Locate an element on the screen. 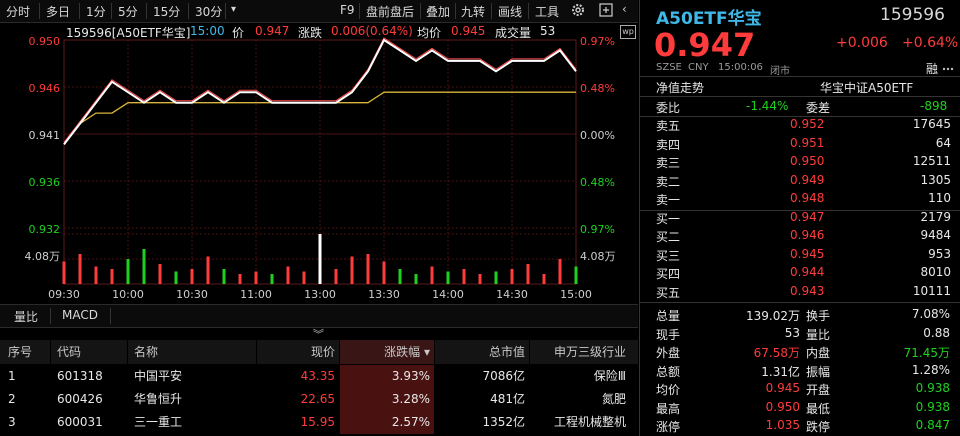 The height and width of the screenshot is (436, 960). stat-label: 内盘 is located at coordinates (818, 353).